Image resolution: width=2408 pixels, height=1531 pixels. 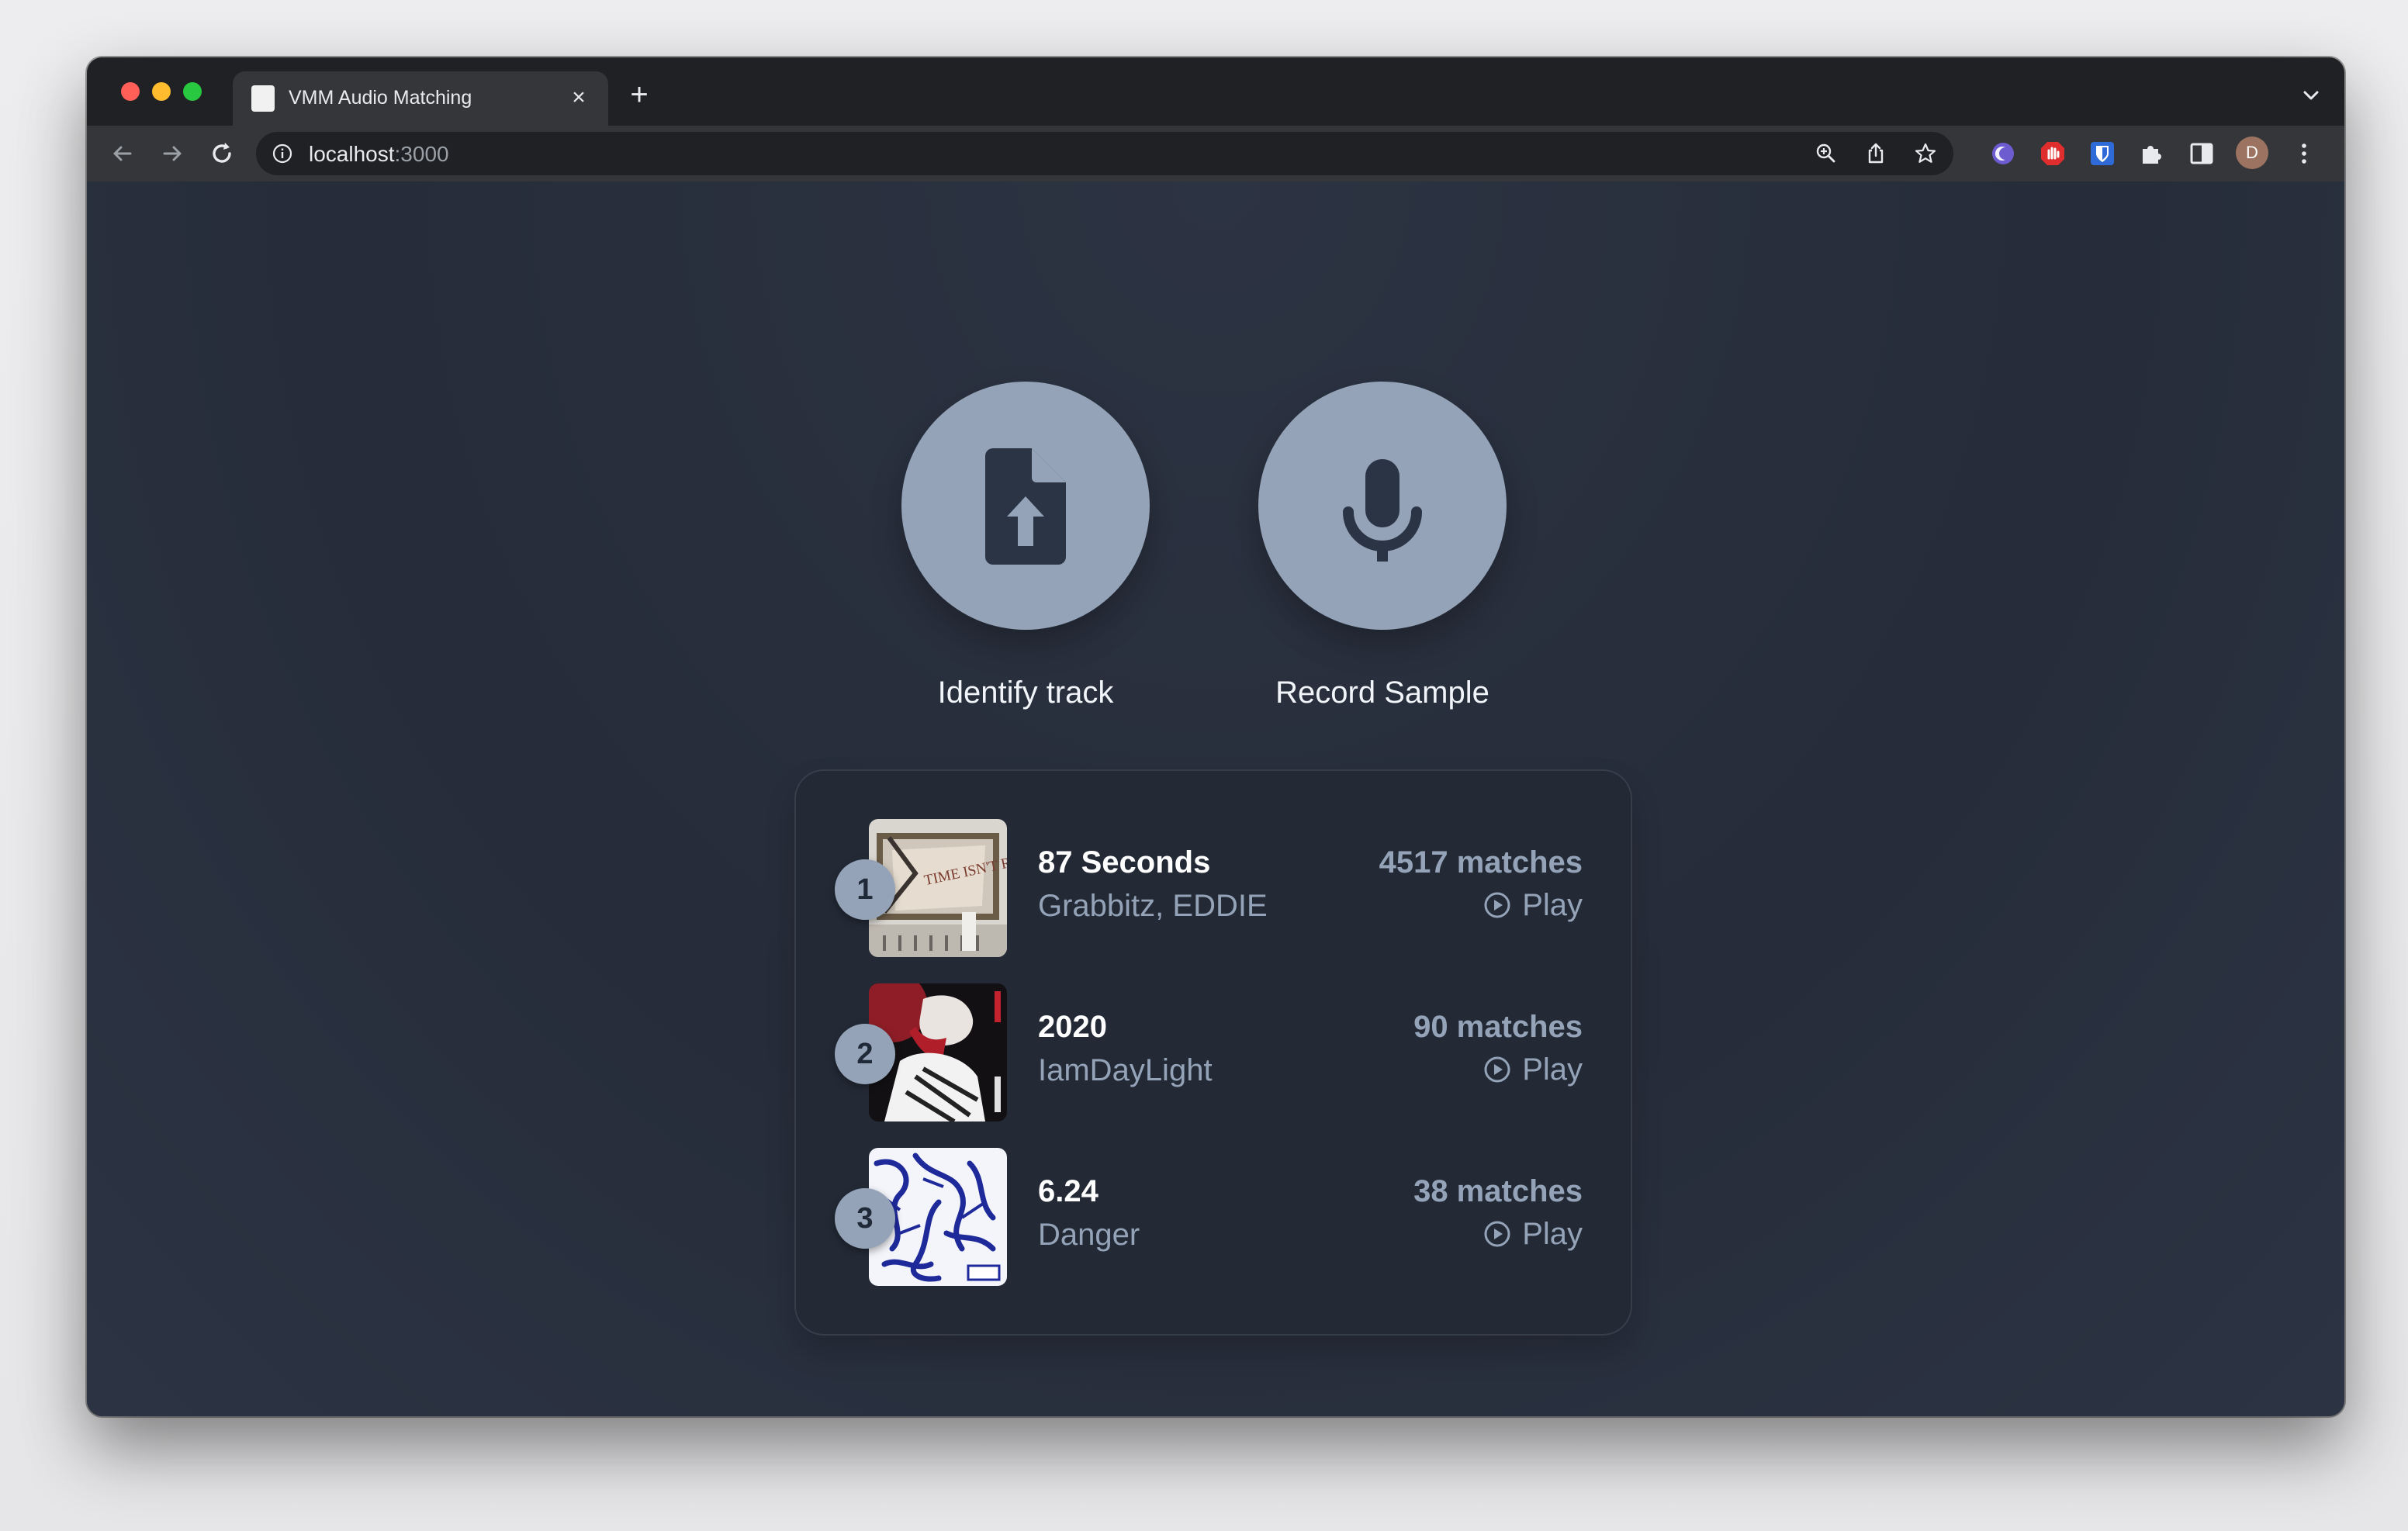 I want to click on result-row-2: 2 2020 IamDayLight 90 matches Play, so click(x=1213, y=1053).